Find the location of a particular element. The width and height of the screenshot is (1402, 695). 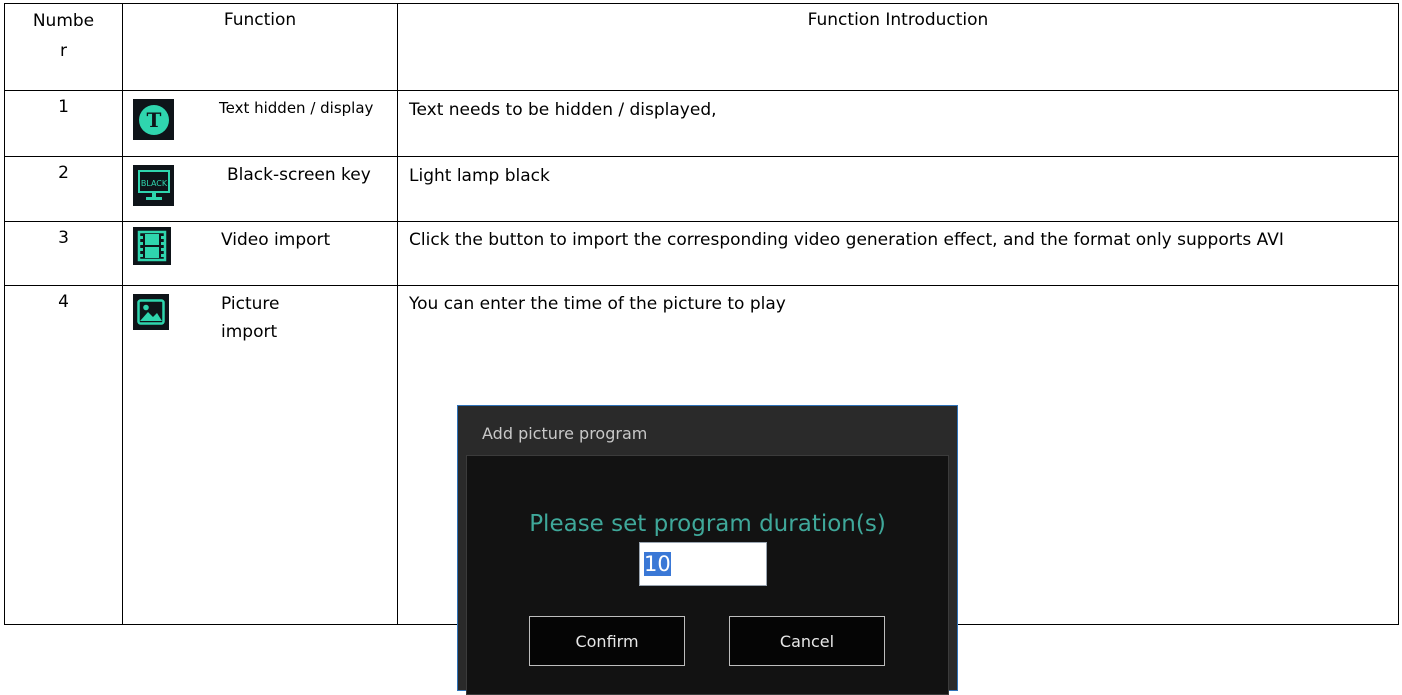

cancel-button: Cancel is located at coordinates (807, 641).